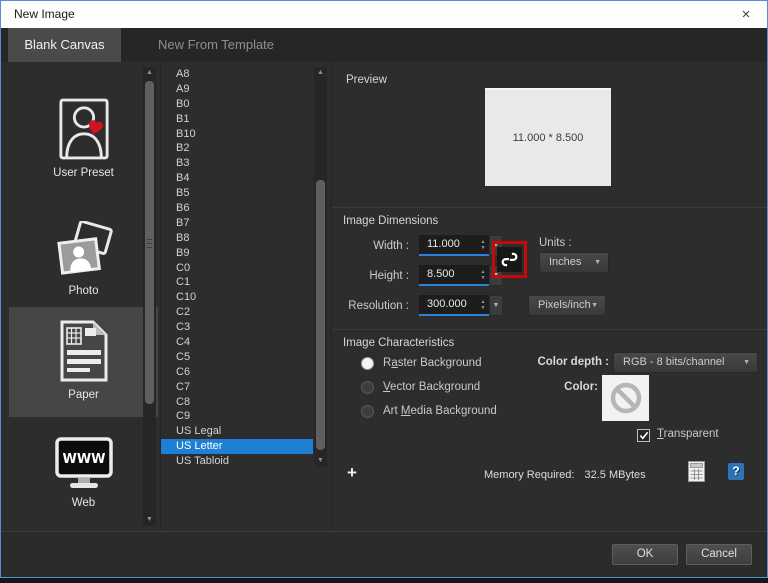  Describe the element at coordinates (483, 275) in the screenshot. I see `height-spinner-arrows: ▲ ▼` at that location.